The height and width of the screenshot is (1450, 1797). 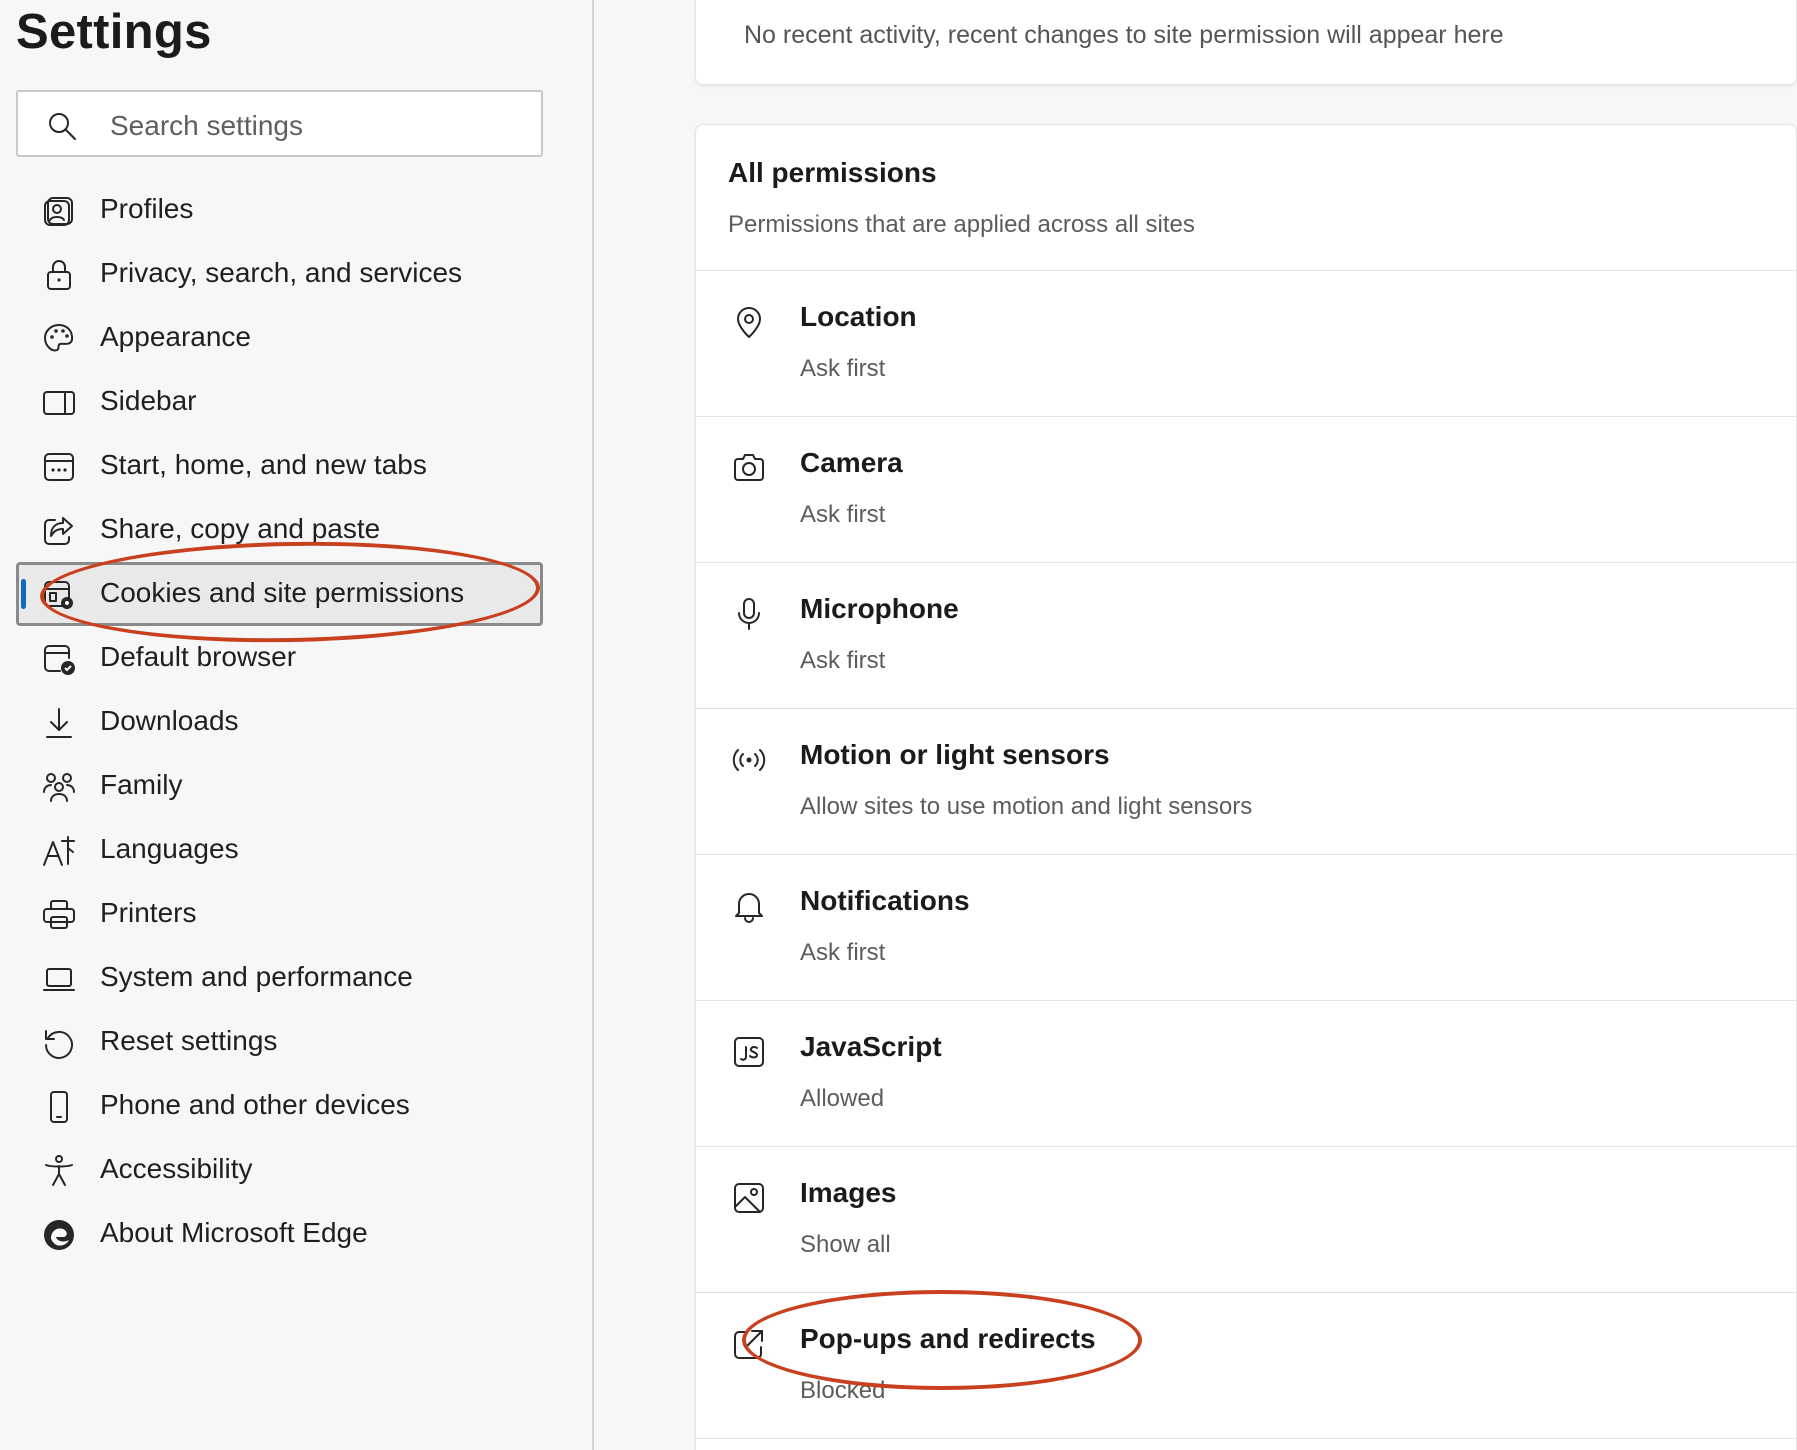 I want to click on permission-javascript: JavaScript Allowed, so click(x=1246, y=1074).